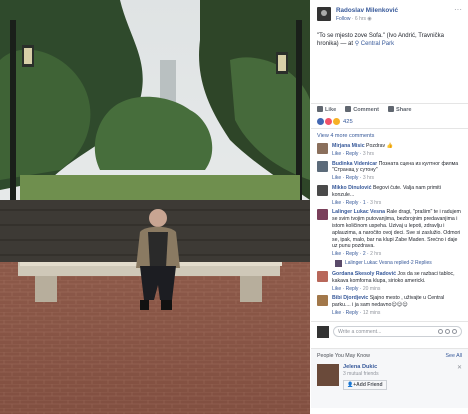 Image resolution: width=468 pixels, height=414 pixels. I want to click on emoji-icon, so click(440, 332).